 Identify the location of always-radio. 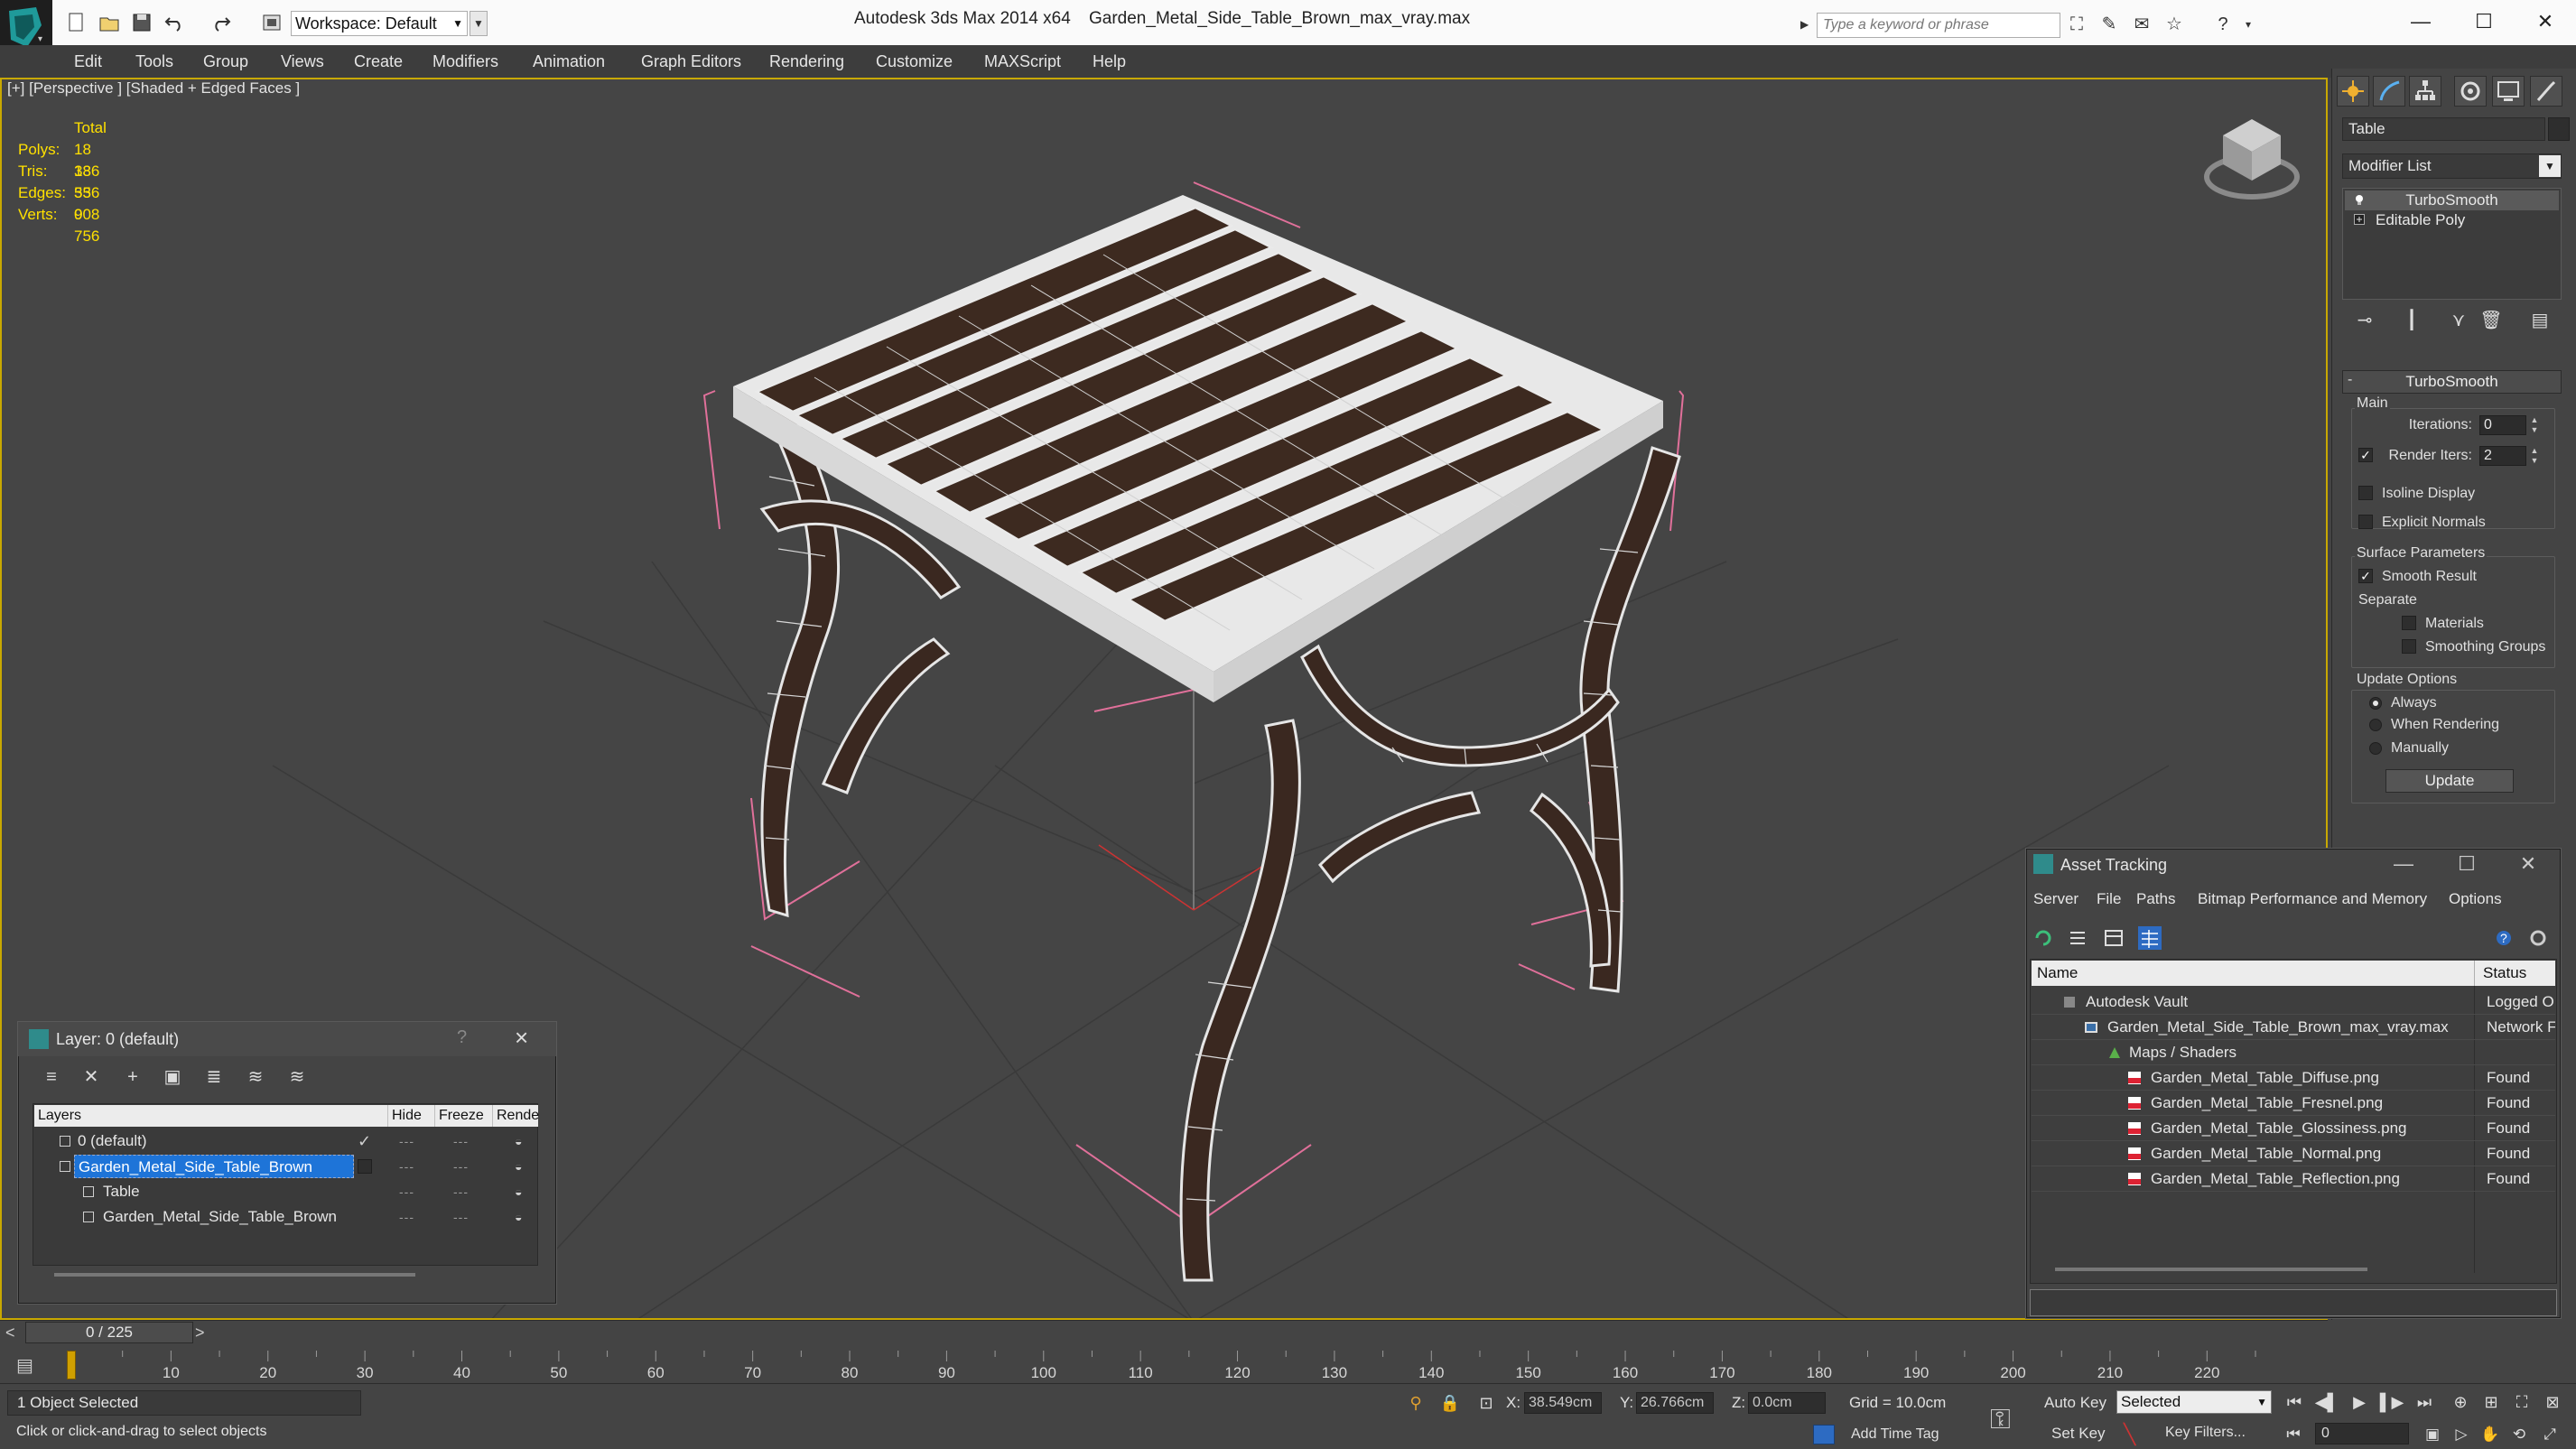
(2375, 703).